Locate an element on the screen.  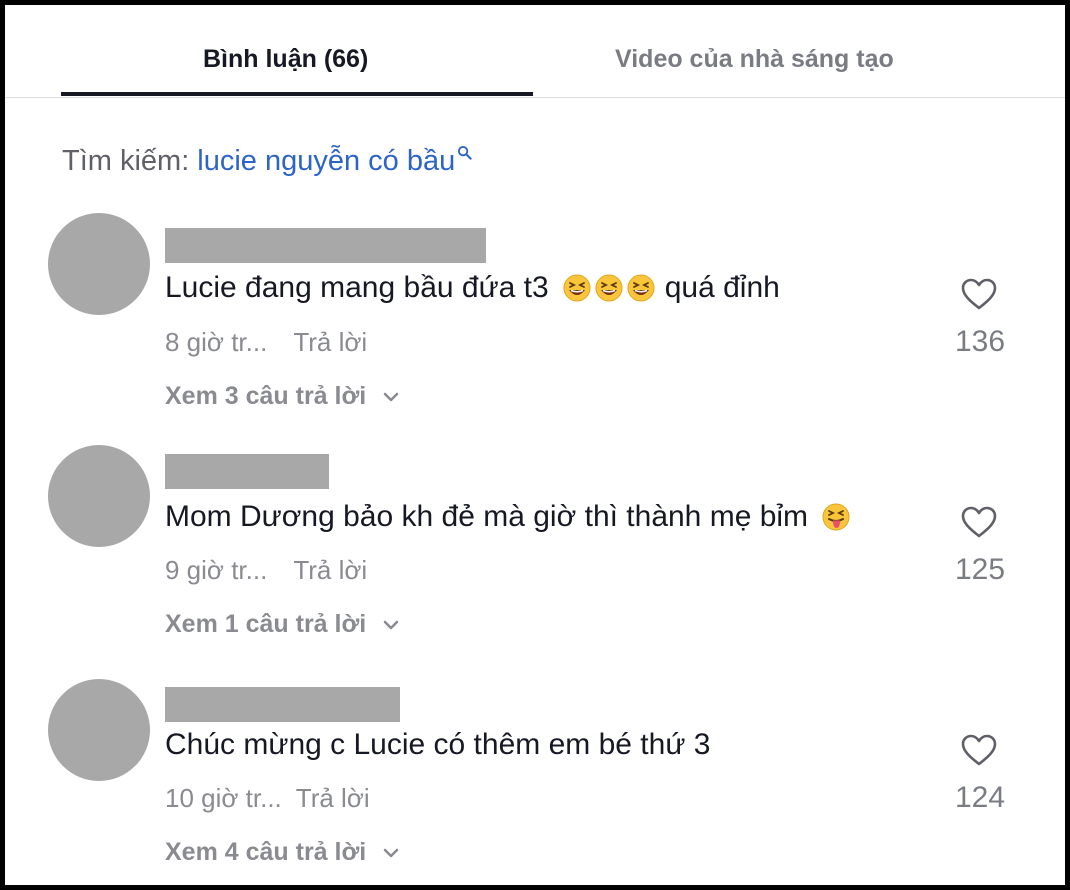
view-replies-label: Xem 3 câu trả lời is located at coordinates (266, 396).